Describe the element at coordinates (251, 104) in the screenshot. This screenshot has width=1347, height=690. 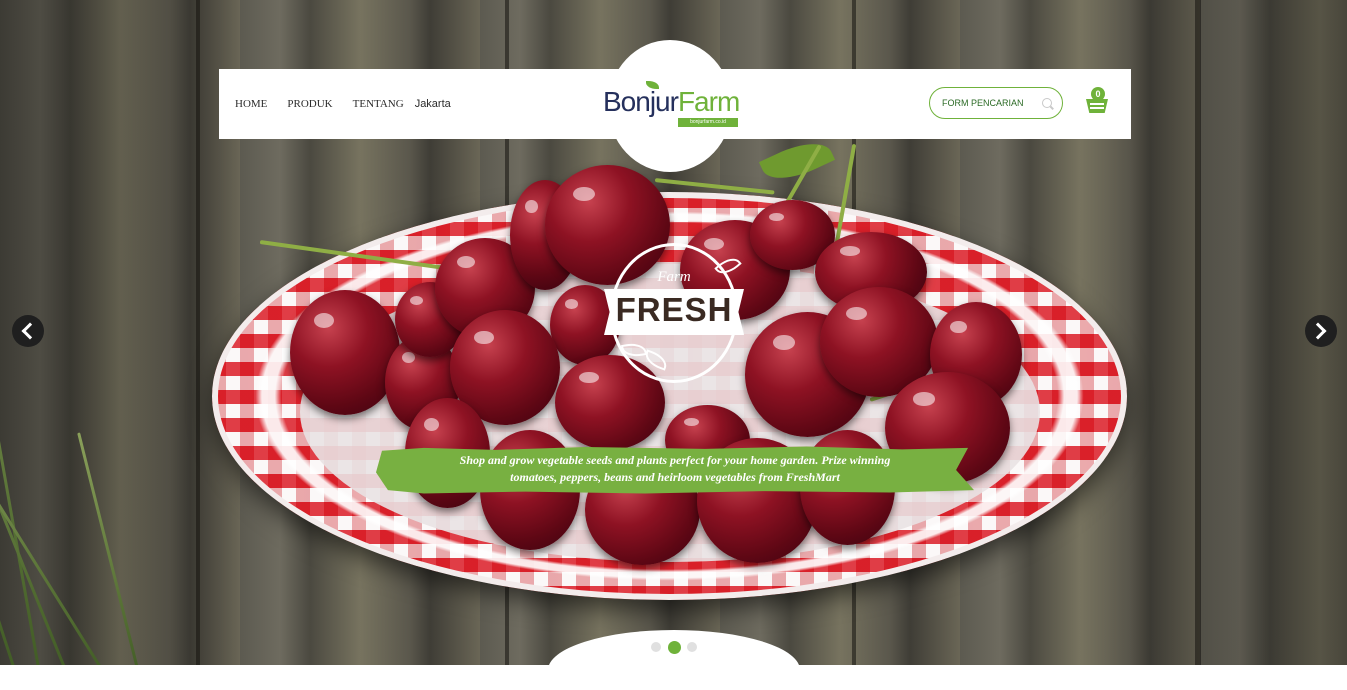
I see `nav-item-home: HOME` at that location.